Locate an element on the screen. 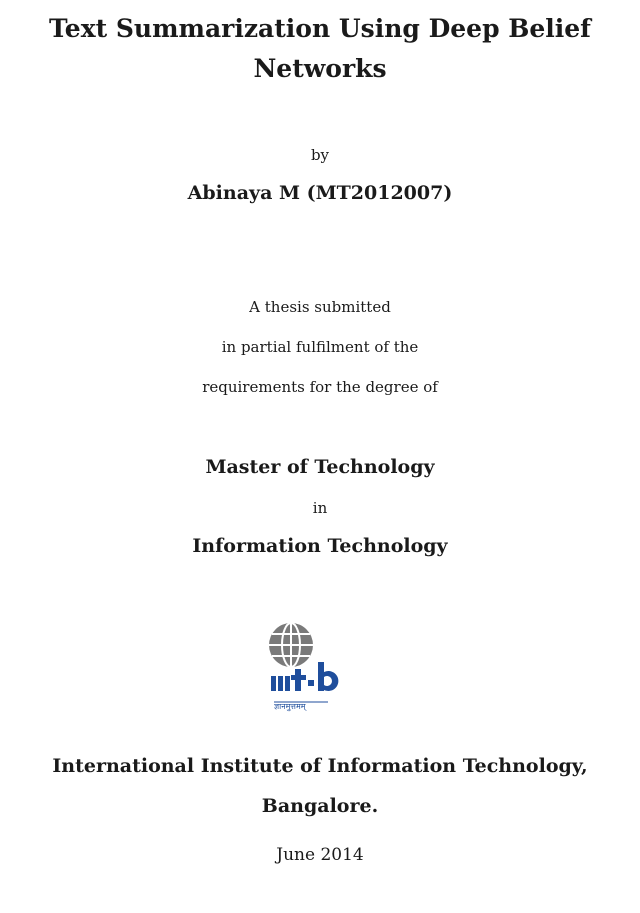 The width and height of the screenshot is (640, 913). thesis-title-line-1: Text Summarization Using Deep Belief is located at coordinates (320, 28).